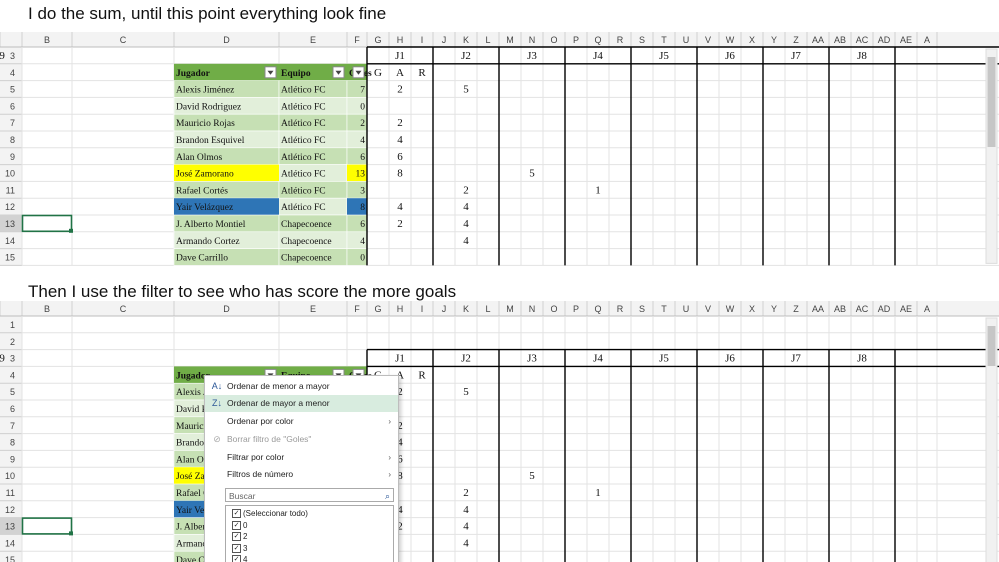 Image resolution: width=999 pixels, height=562 pixels. Describe the element at coordinates (208, 107) in the screenshot. I see `player-name: David Rodriguez` at that location.